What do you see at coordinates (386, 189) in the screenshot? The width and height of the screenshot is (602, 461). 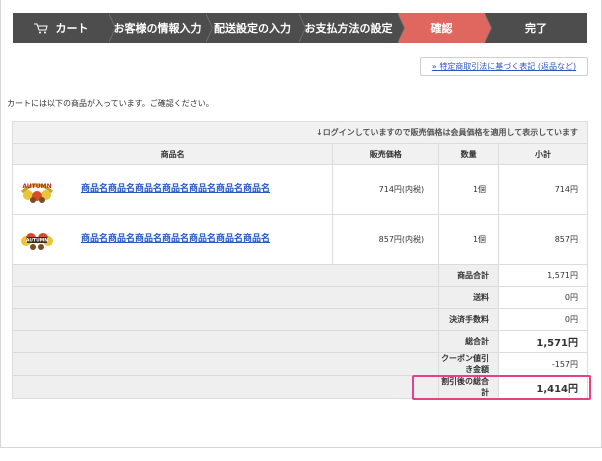 I see `product-price: 714円(内税)` at bounding box center [386, 189].